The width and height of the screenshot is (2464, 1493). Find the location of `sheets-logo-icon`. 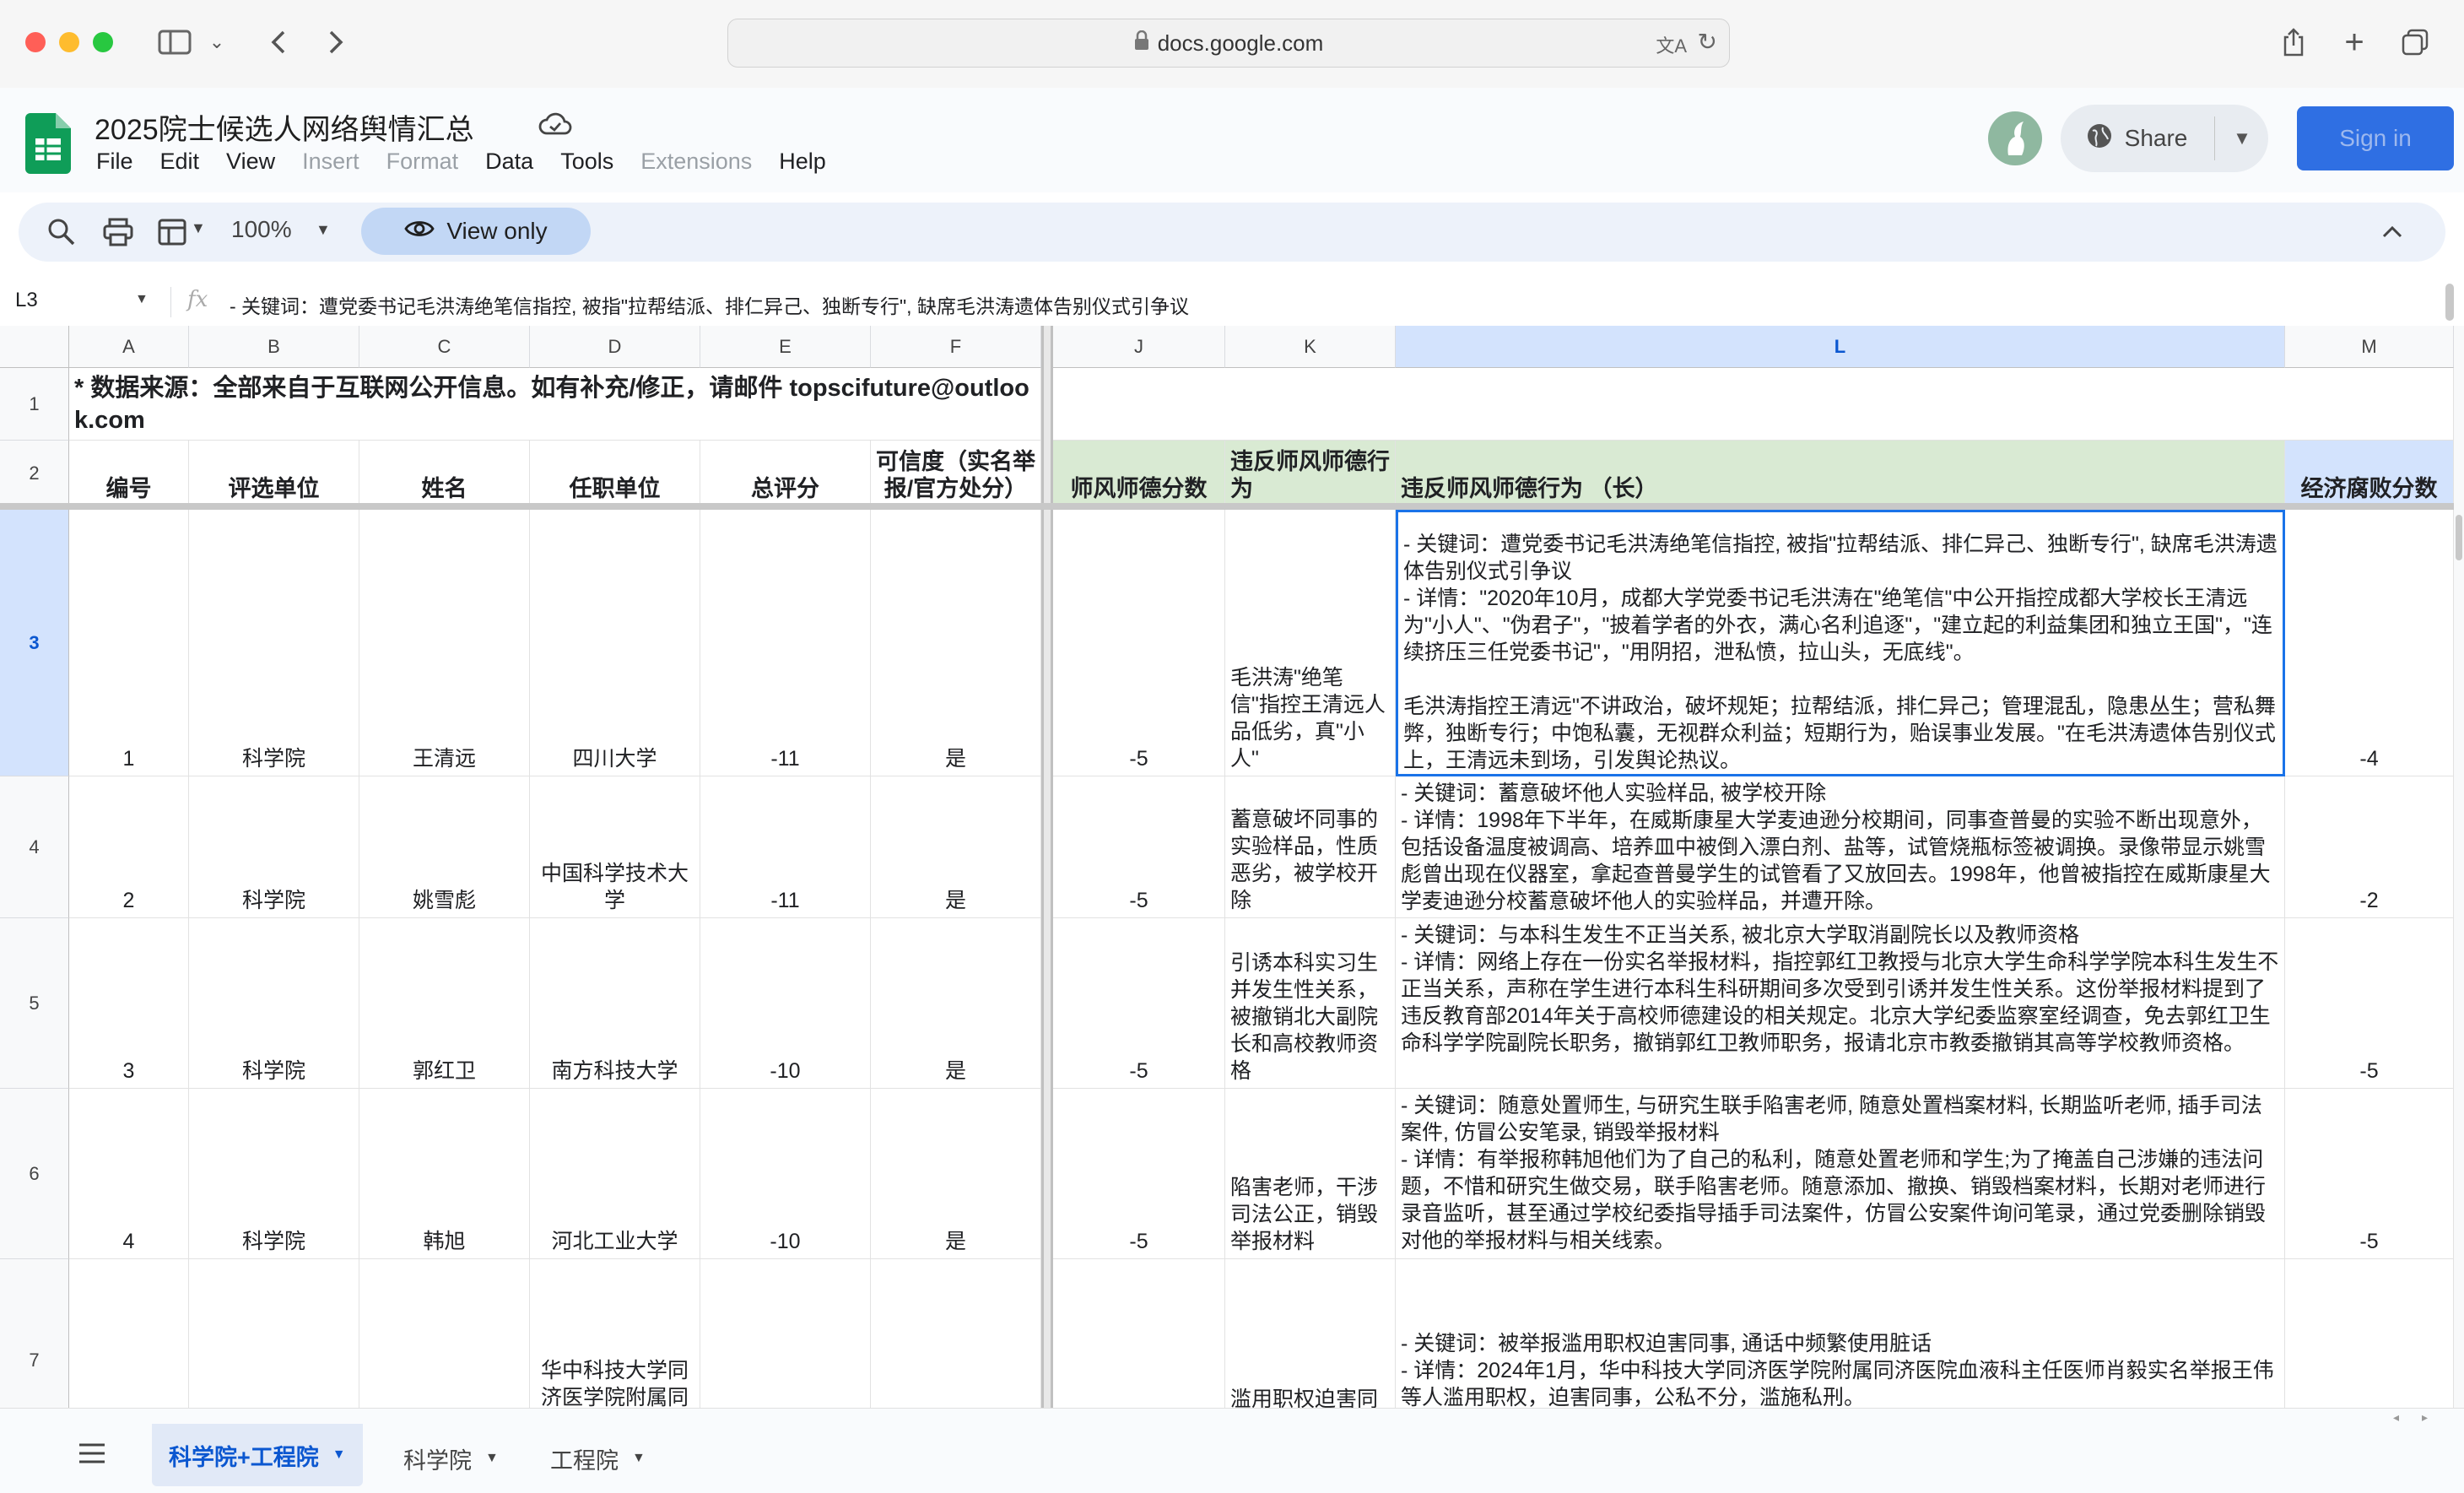

sheets-logo-icon is located at coordinates (48, 145).